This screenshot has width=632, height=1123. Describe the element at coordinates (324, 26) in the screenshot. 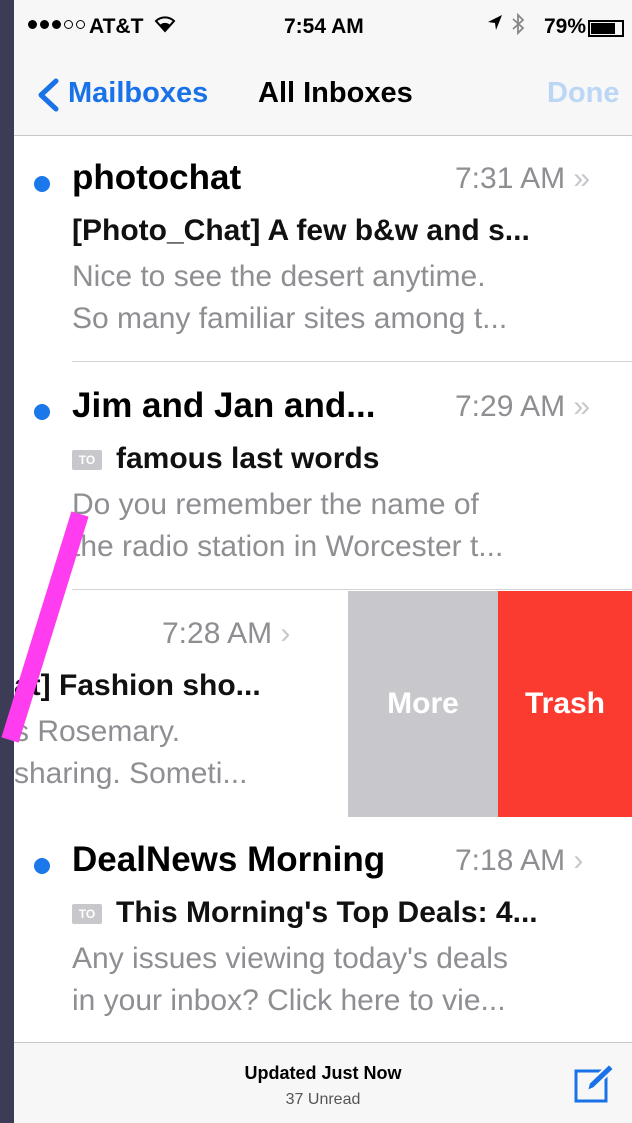

I see `status-time: 7:54 AM` at that location.